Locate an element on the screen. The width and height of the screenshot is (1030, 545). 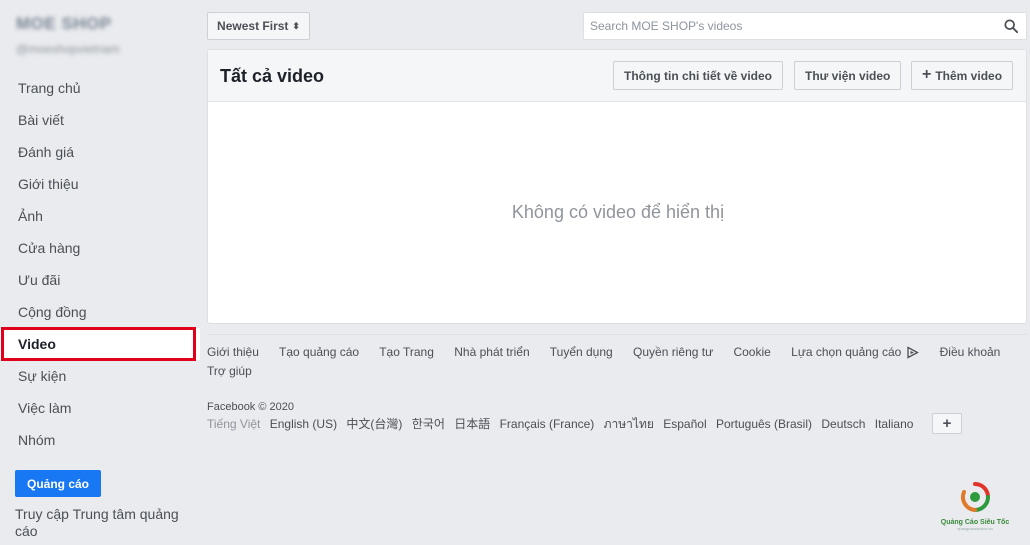
sidebar-item-events: Sự kiện is located at coordinates (100, 376).